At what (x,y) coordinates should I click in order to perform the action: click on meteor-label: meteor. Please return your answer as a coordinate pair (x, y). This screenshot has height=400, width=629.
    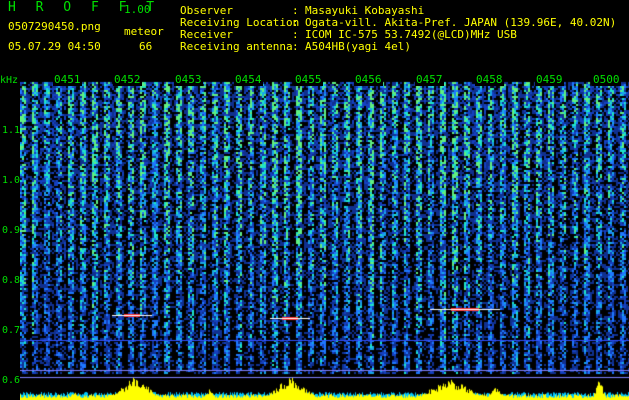
    Looking at the image, I should click on (144, 31).